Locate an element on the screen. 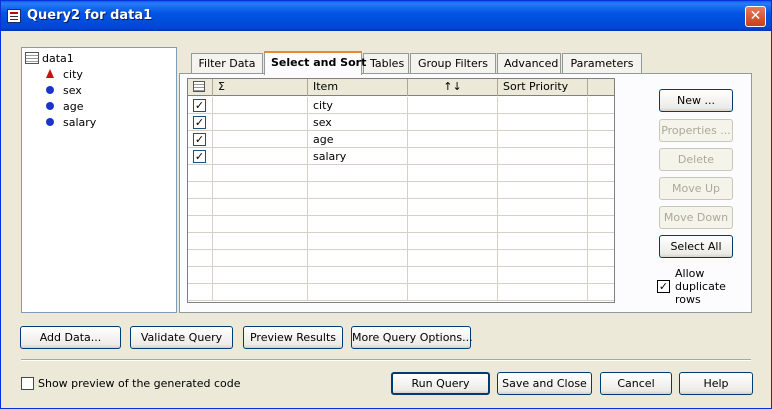  move-down-button: Move Down is located at coordinates (696, 217).